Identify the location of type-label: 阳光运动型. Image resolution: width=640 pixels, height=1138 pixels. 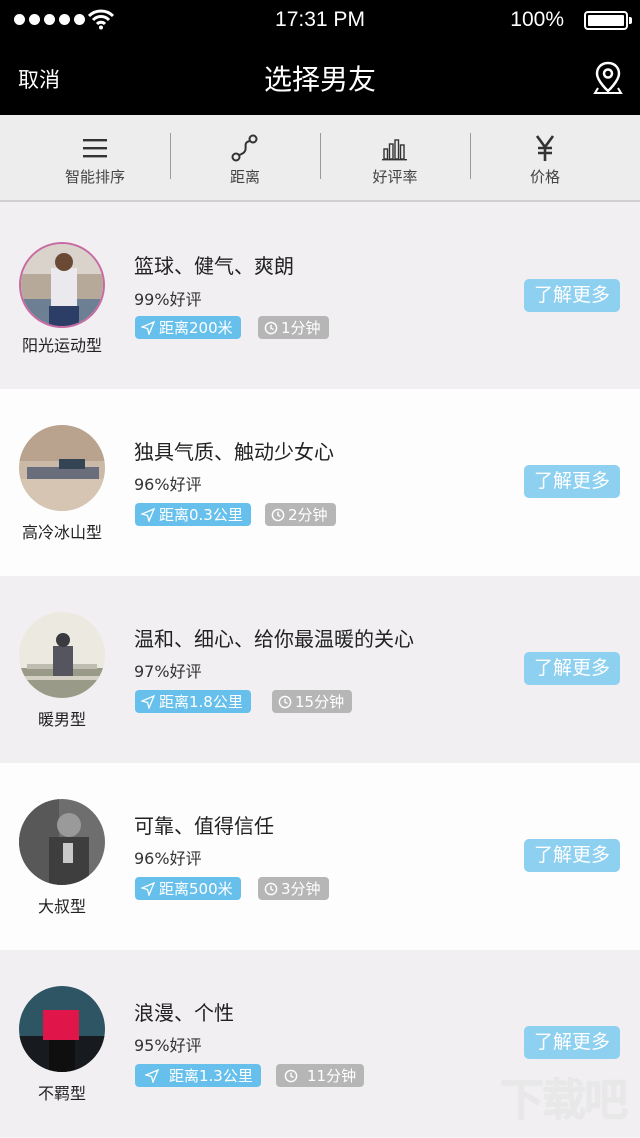
(61, 345).